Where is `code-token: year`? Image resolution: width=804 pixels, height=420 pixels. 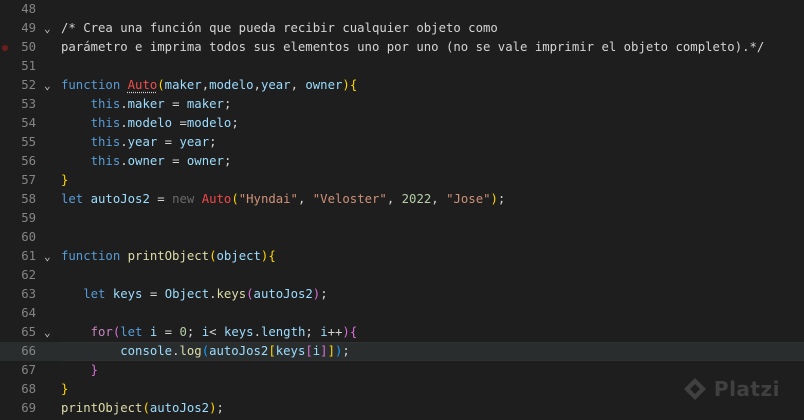
code-token: year is located at coordinates (194, 142).